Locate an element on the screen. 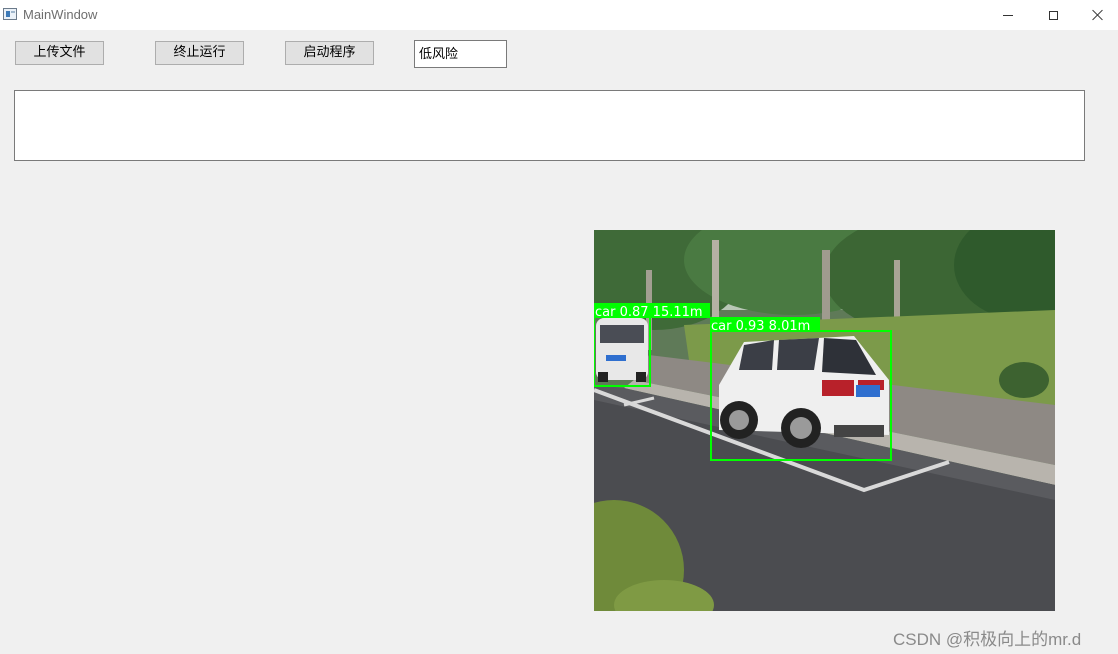  csdn-watermark: CSDN @积极向上的mr.d is located at coordinates (987, 639).